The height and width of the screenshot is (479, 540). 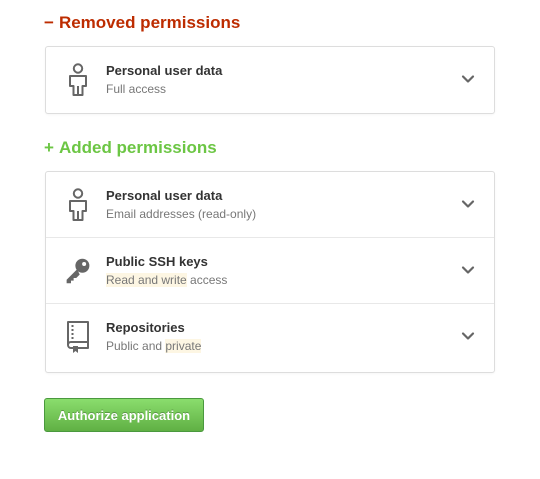 What do you see at coordinates (145, 327) in the screenshot?
I see `permission-title: Repositories` at bounding box center [145, 327].